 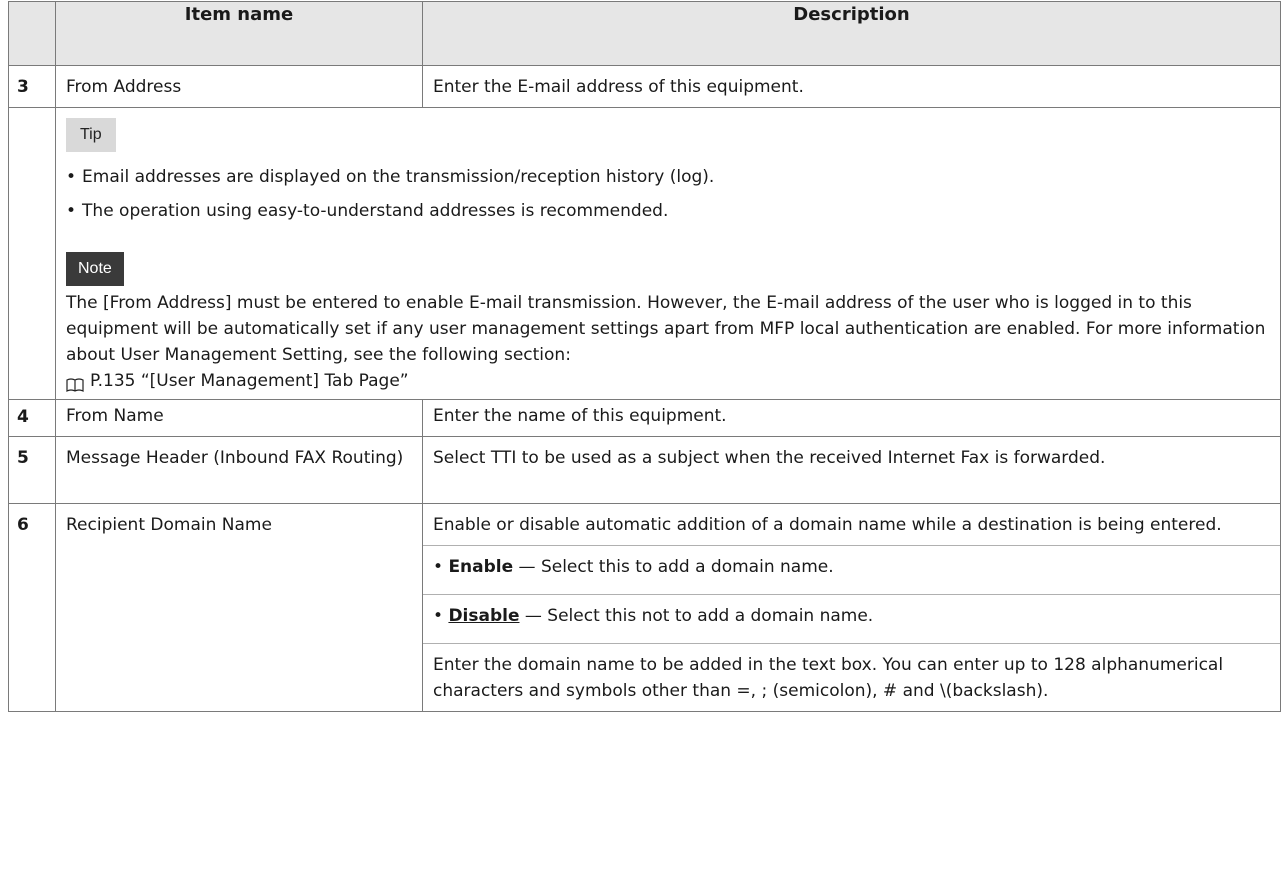 What do you see at coordinates (75, 383) in the screenshot?
I see `book-icon` at bounding box center [75, 383].